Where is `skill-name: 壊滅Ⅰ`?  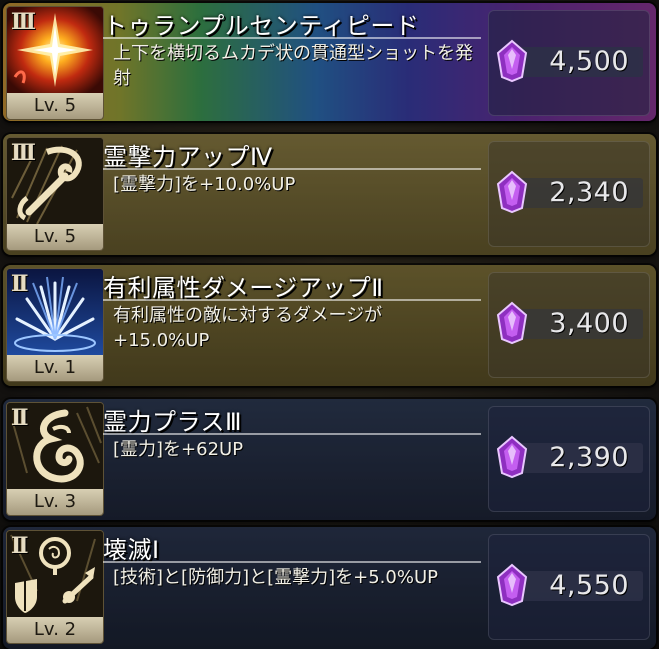
skill-name: 壊滅Ⅰ is located at coordinates (131, 550).